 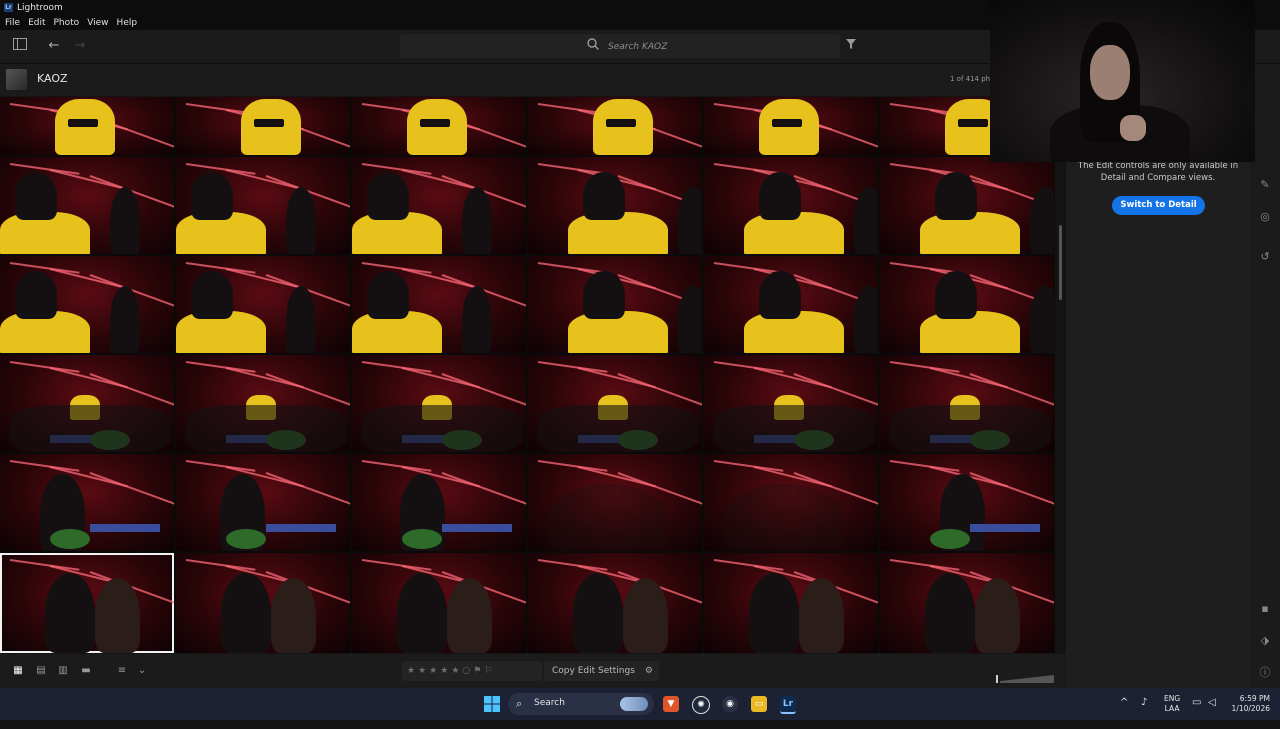 What do you see at coordinates (1158, 205) in the screenshot?
I see `switch-to-detail-button: Switch to Detail` at bounding box center [1158, 205].